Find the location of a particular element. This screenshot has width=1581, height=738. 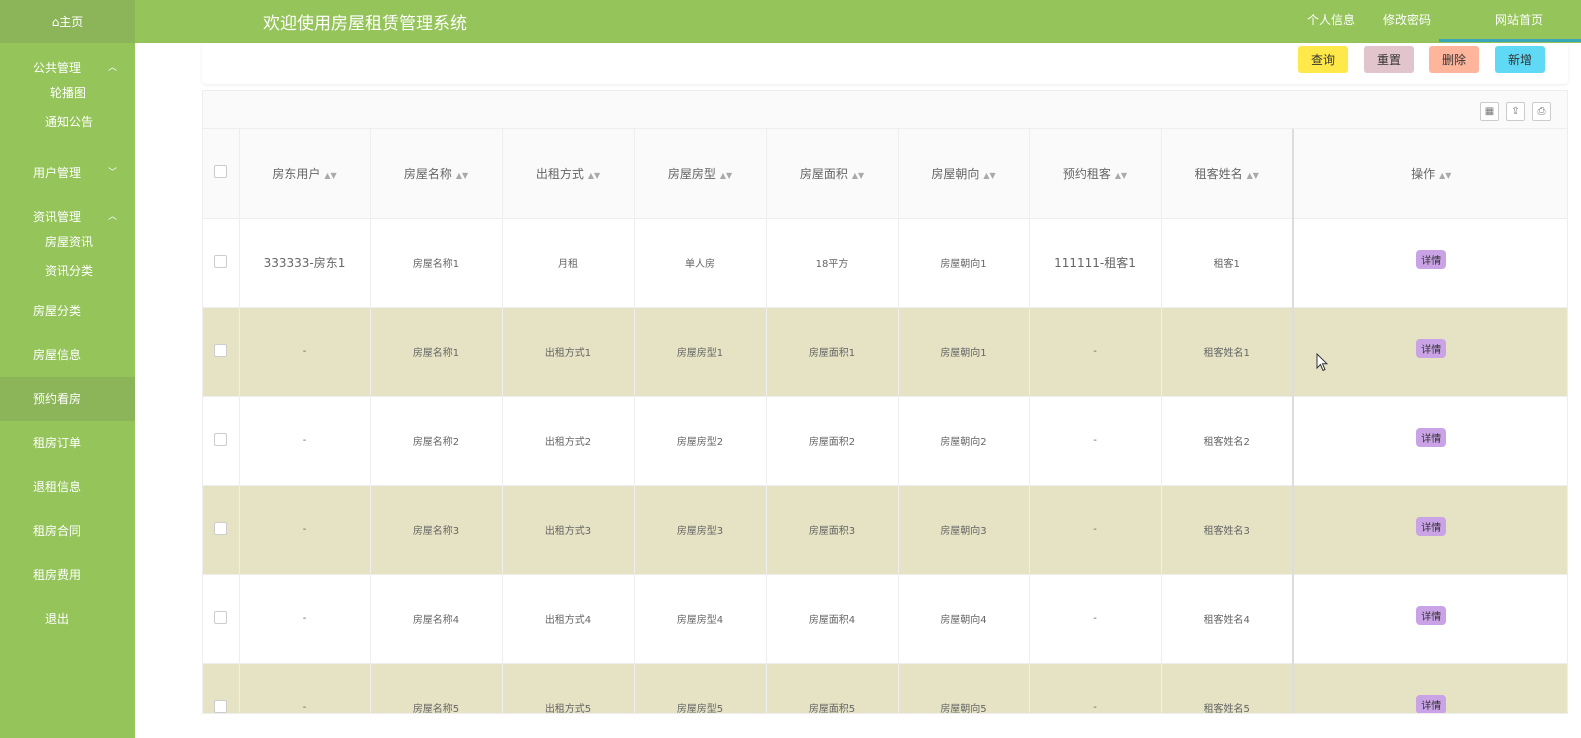

sidebar-sub-house-news: 房屋资讯 is located at coordinates (67, 242).